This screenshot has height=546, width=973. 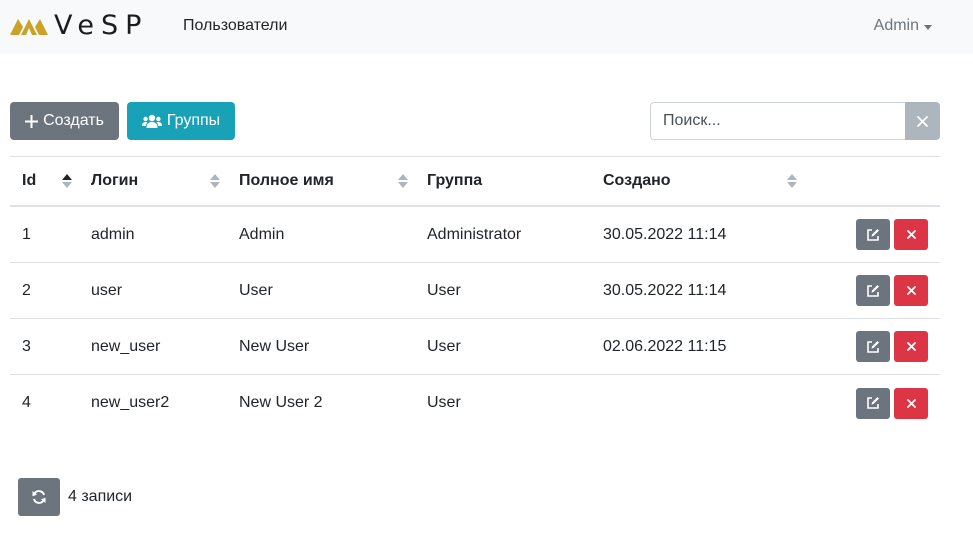 What do you see at coordinates (100, 496) in the screenshot?
I see `record-count: 4 записи` at bounding box center [100, 496].